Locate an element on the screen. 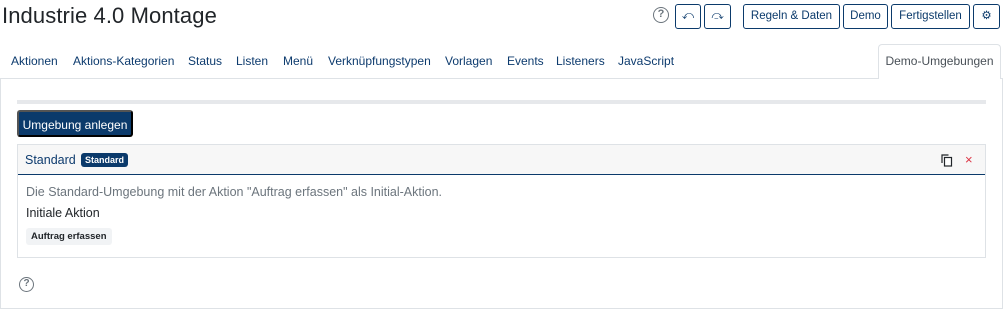  redo-icon: ⤼ is located at coordinates (717, 16).